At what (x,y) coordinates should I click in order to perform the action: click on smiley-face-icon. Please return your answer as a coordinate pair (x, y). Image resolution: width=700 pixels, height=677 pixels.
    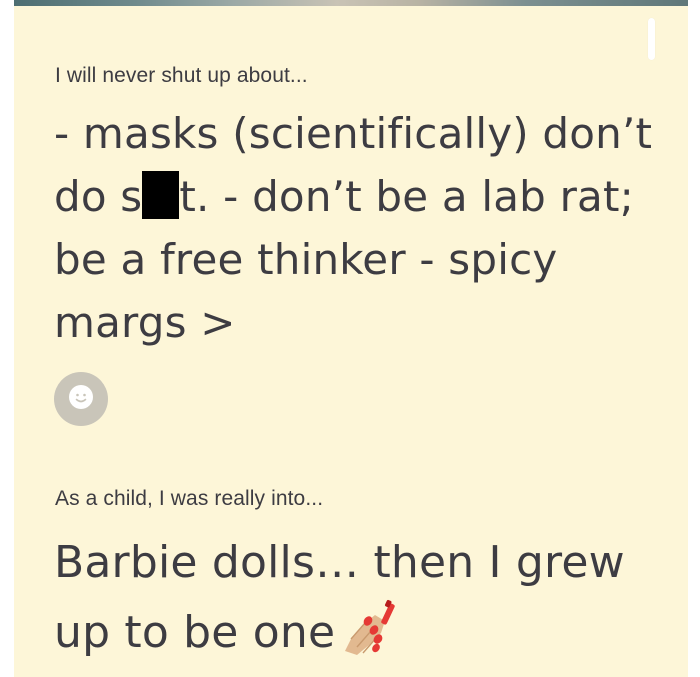
    Looking at the image, I should click on (81, 399).